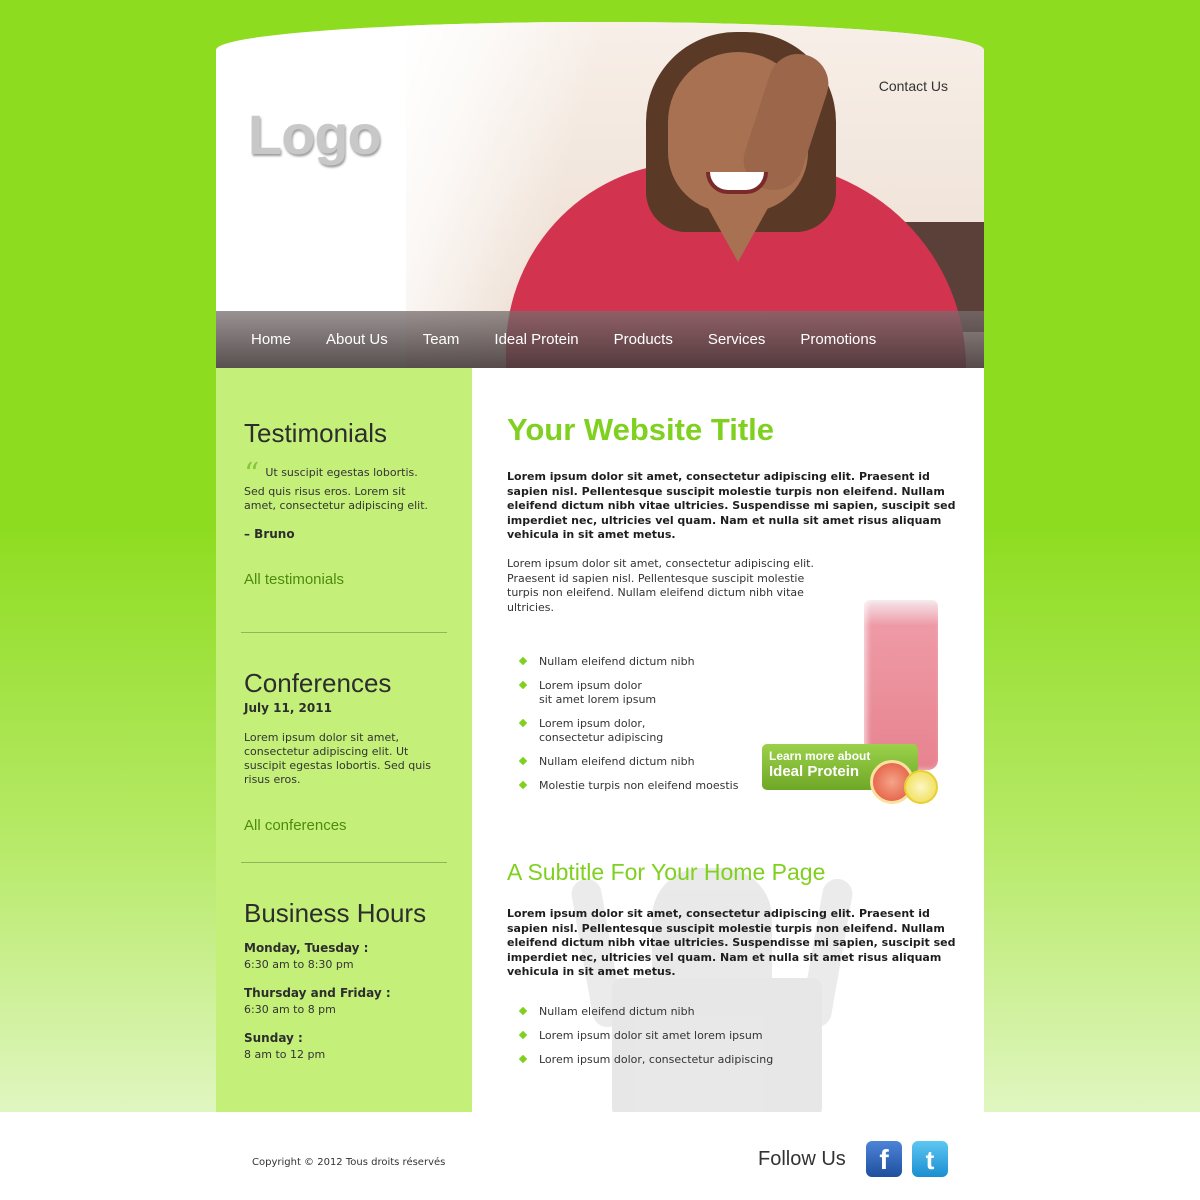 This screenshot has height=1200, width=1200. I want to click on nav-item-services: Services, so click(737, 339).